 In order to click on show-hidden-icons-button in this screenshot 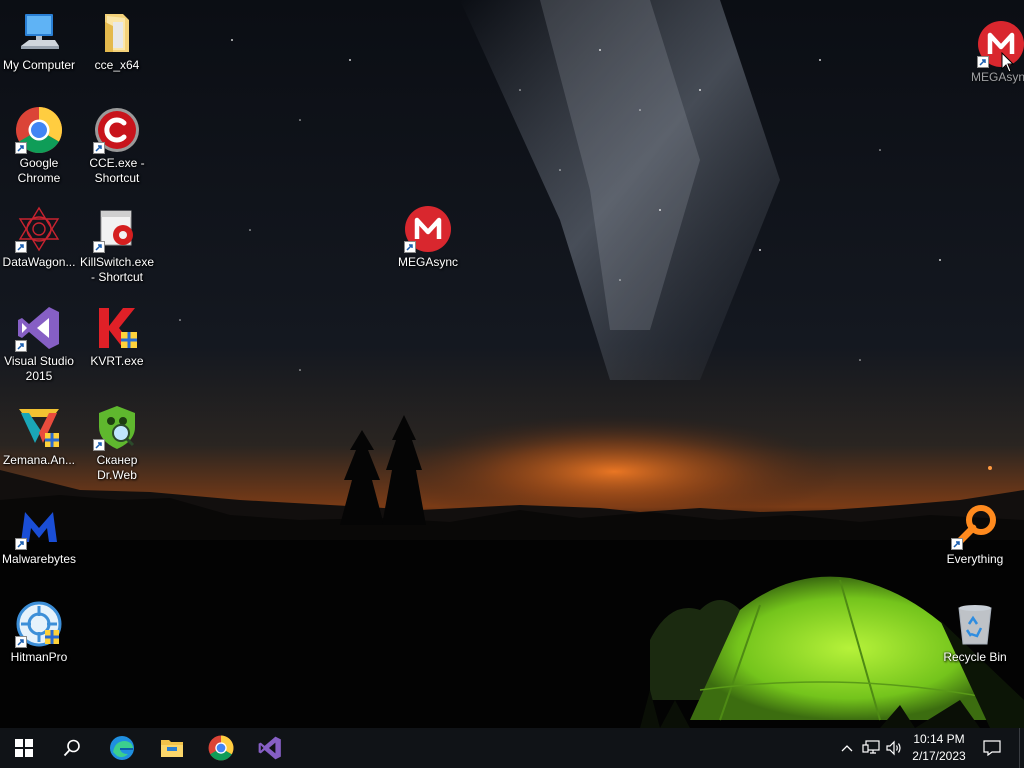, I will do `click(847, 748)`.